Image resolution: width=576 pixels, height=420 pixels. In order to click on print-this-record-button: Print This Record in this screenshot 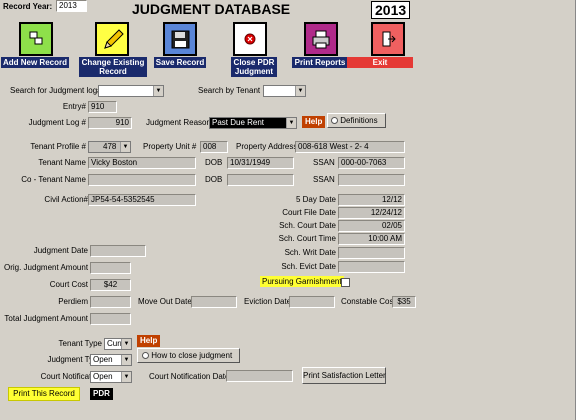, I will do `click(44, 394)`.